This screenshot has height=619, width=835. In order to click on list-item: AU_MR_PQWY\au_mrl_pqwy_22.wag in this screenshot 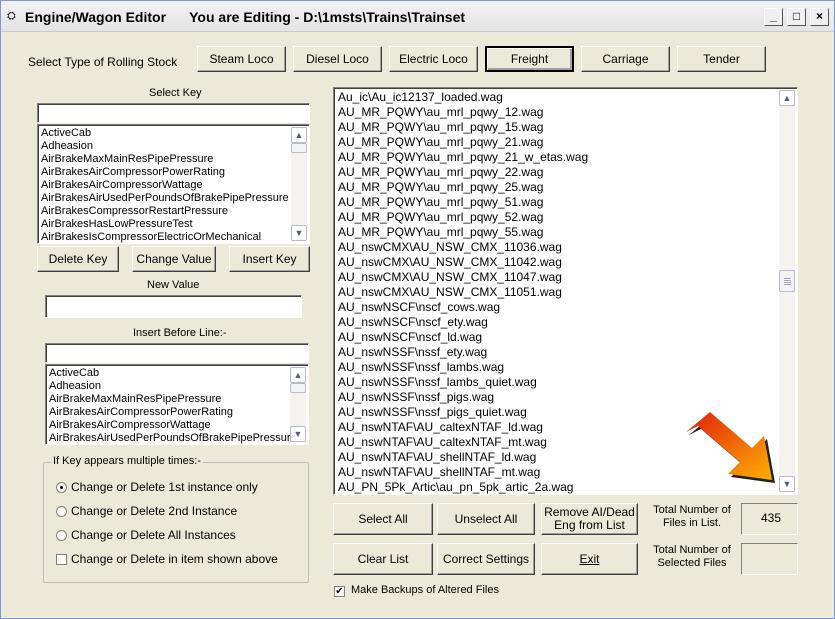, I will do `click(558, 172)`.